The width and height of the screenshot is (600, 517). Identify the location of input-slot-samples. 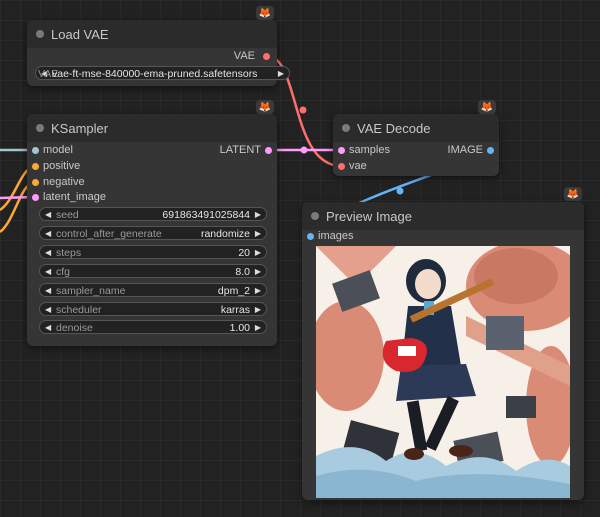
(341, 150).